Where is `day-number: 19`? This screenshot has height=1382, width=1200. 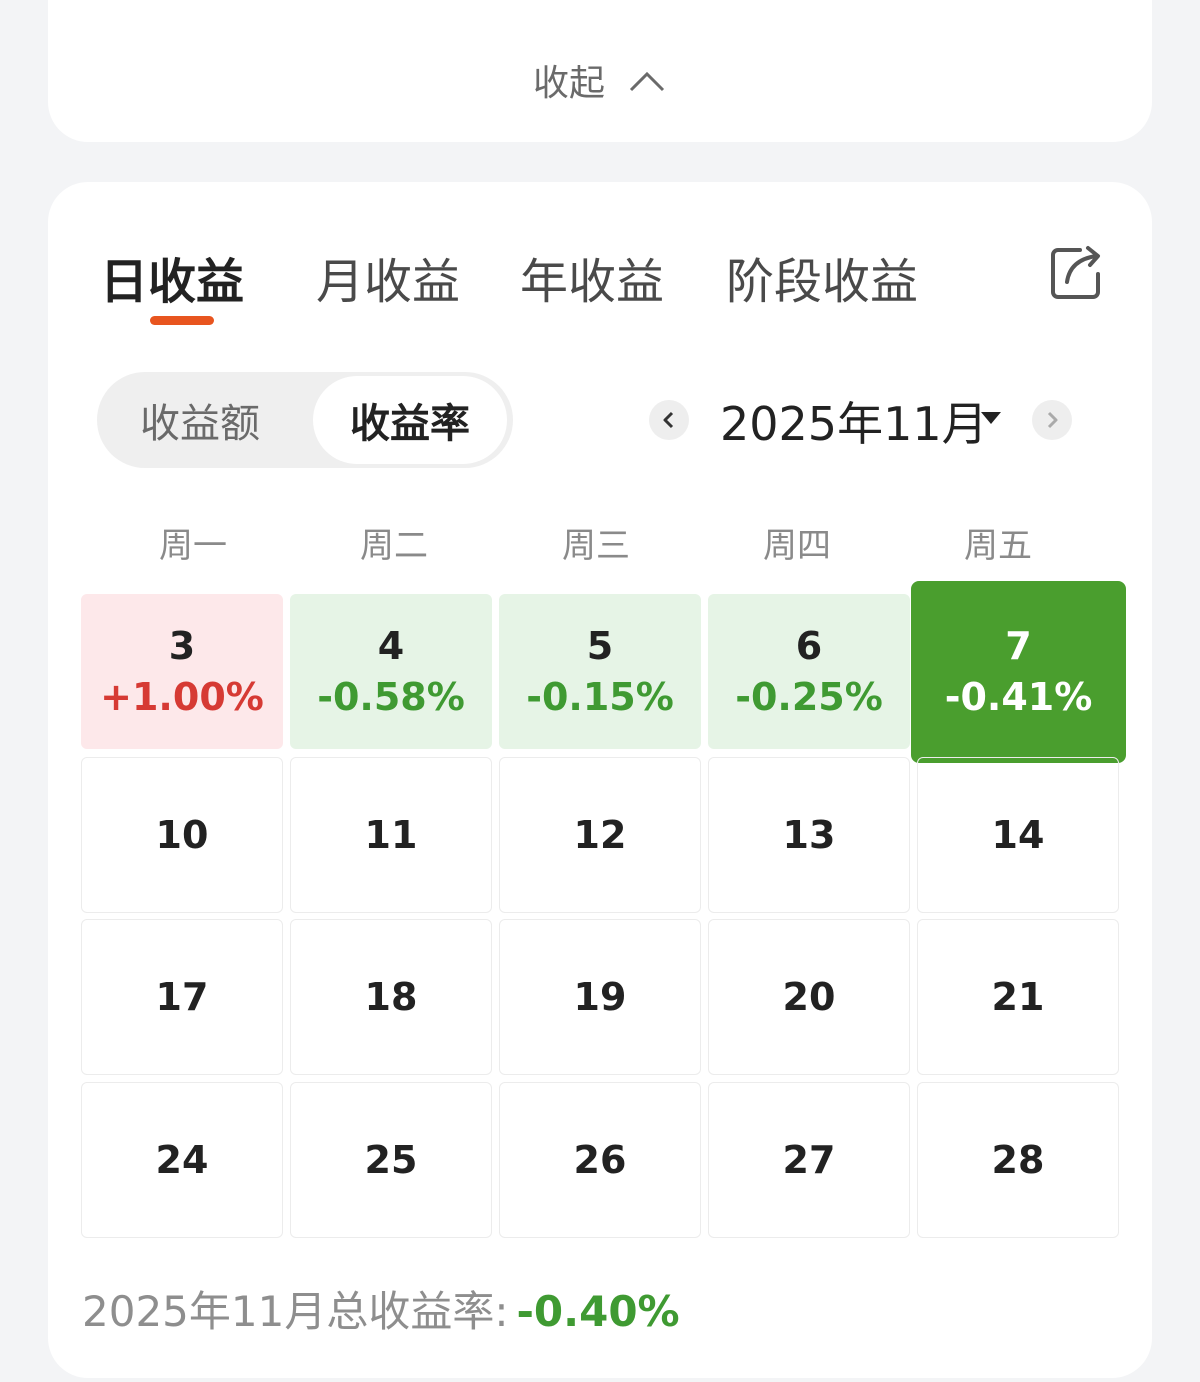
day-number: 19 is located at coordinates (600, 997).